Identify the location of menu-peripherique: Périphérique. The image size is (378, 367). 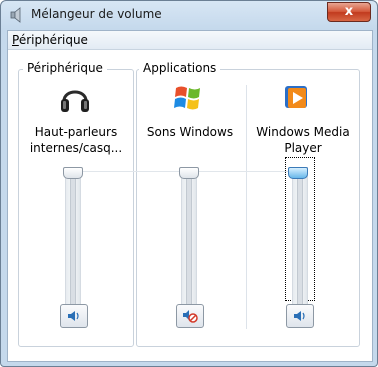
(50, 40).